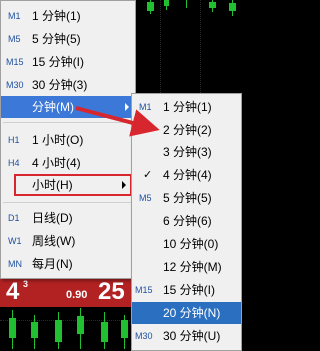  What do you see at coordinates (13, 291) in the screenshot?
I see `price-big-digit: 4` at bounding box center [13, 291].